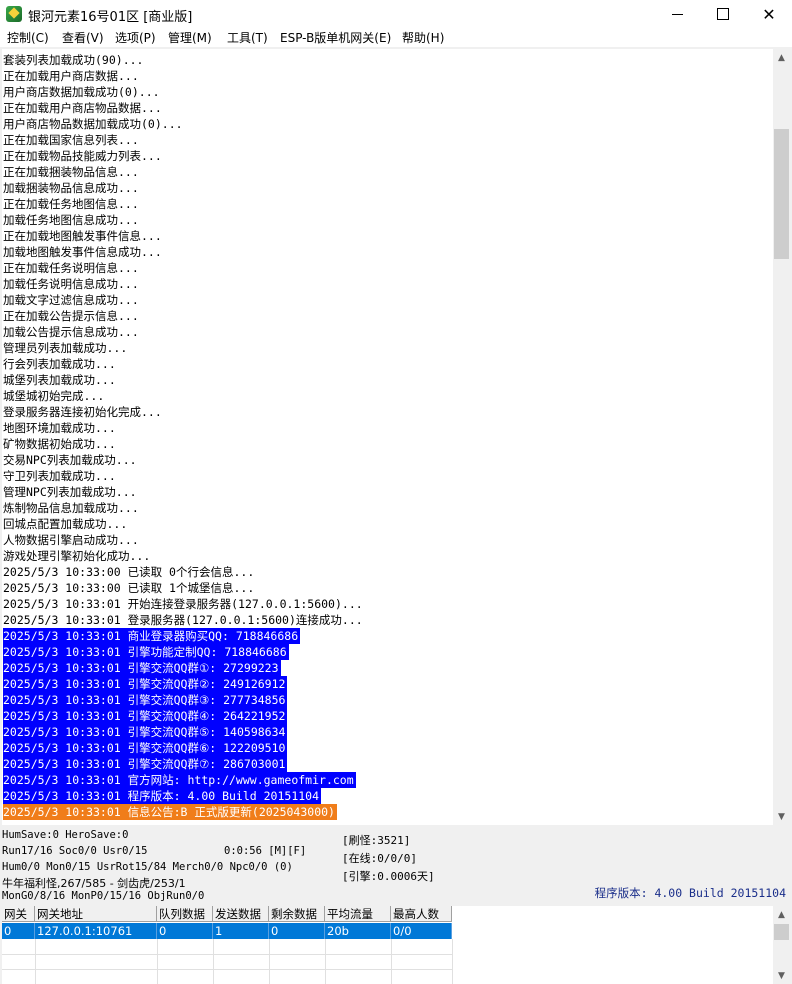 The width and height of the screenshot is (792, 984). What do you see at coordinates (247, 37) in the screenshot?
I see `menu-tools: 工具(T)` at bounding box center [247, 37].